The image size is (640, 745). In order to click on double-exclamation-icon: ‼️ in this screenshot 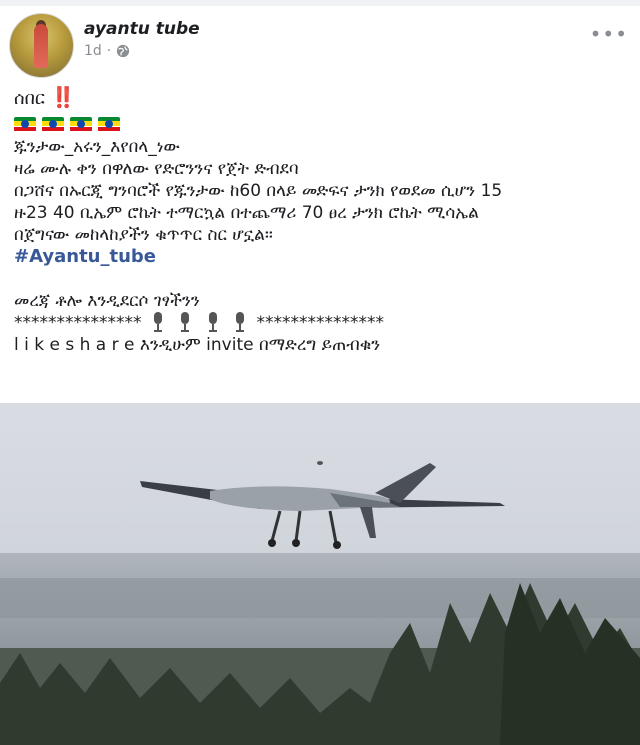, I will do `click(63, 97)`.